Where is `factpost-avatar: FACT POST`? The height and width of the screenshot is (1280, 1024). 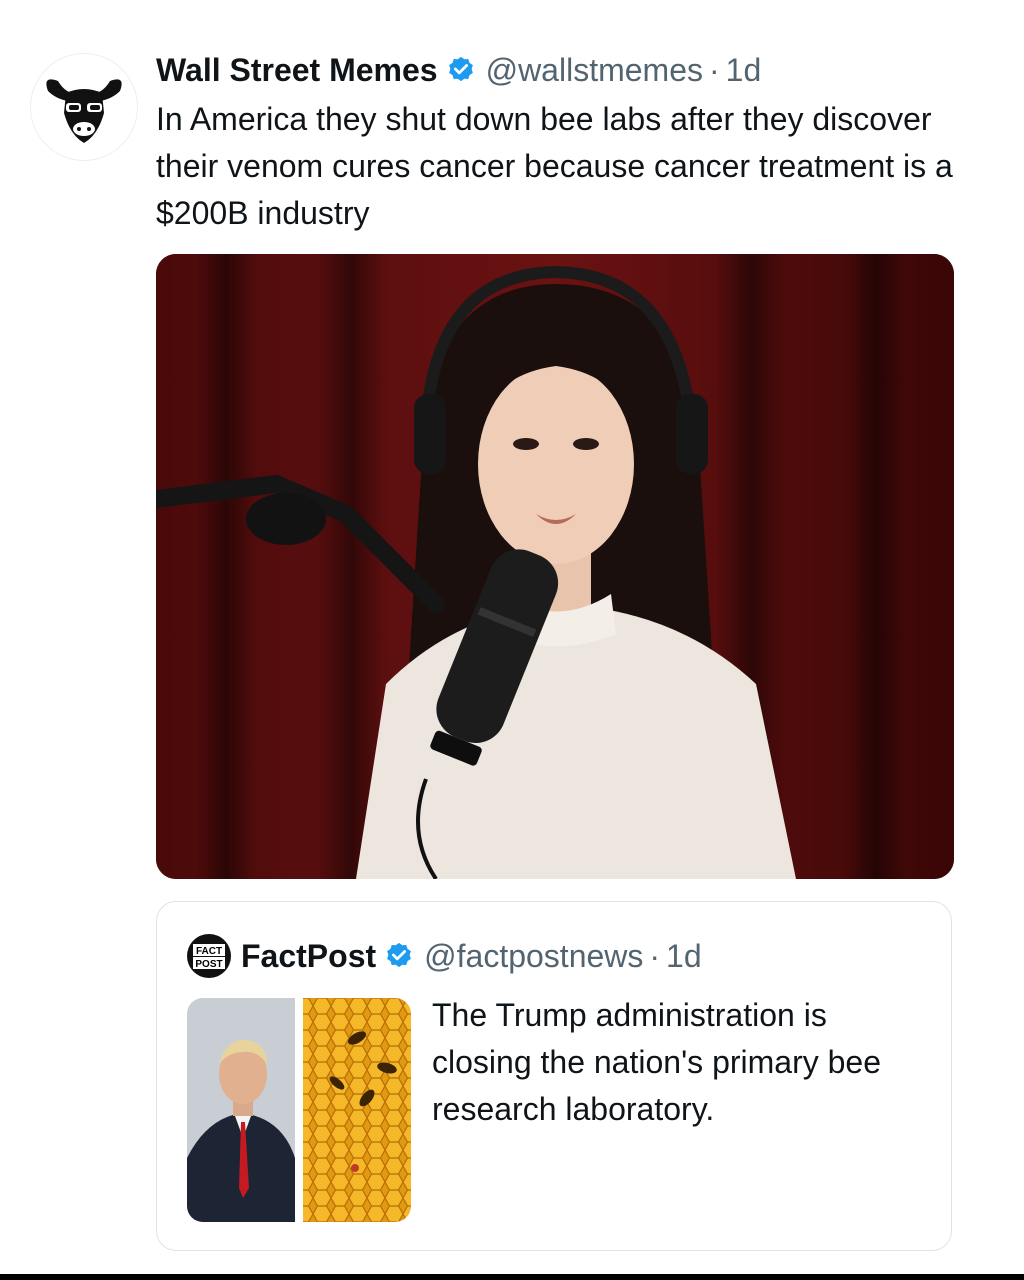 factpost-avatar: FACT POST is located at coordinates (209, 956).